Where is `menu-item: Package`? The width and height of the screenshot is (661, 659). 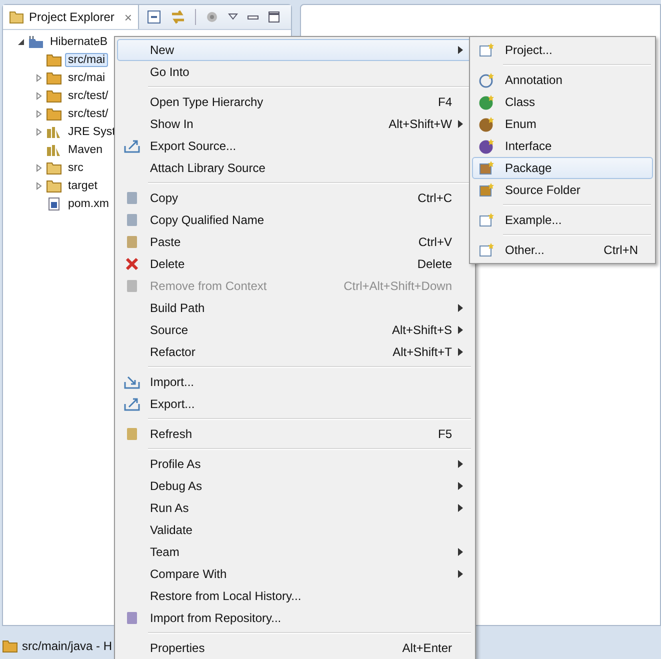
menu-item: Package is located at coordinates (562, 168).